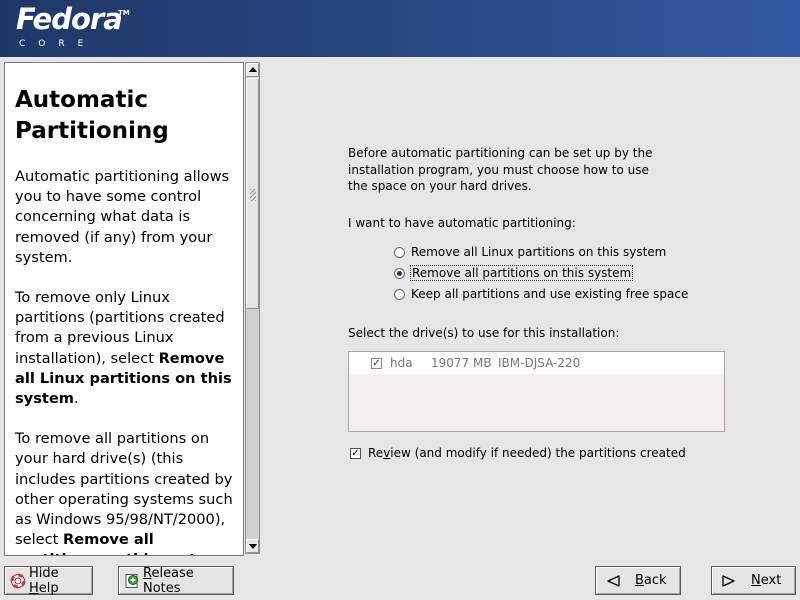  What do you see at coordinates (76, 399) in the screenshot?
I see `help-paragraph-2-end: .` at bounding box center [76, 399].